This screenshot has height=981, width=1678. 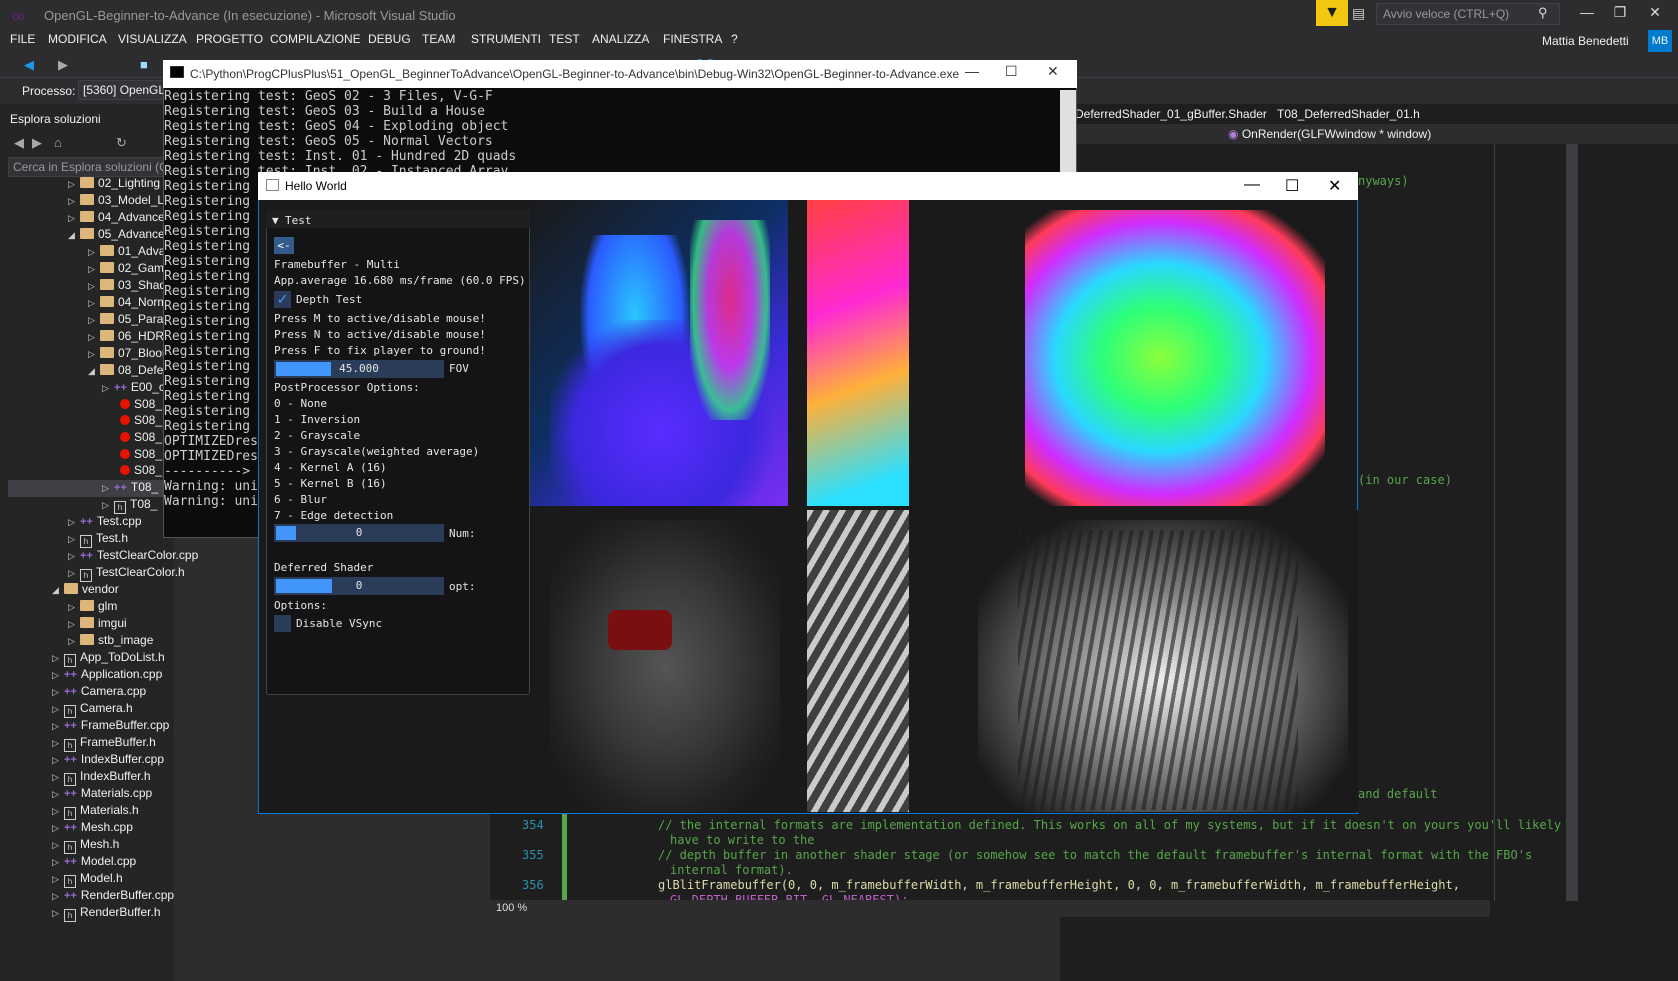 I want to click on tree-item: ▷ h Materials.h, so click(x=95, y=811).